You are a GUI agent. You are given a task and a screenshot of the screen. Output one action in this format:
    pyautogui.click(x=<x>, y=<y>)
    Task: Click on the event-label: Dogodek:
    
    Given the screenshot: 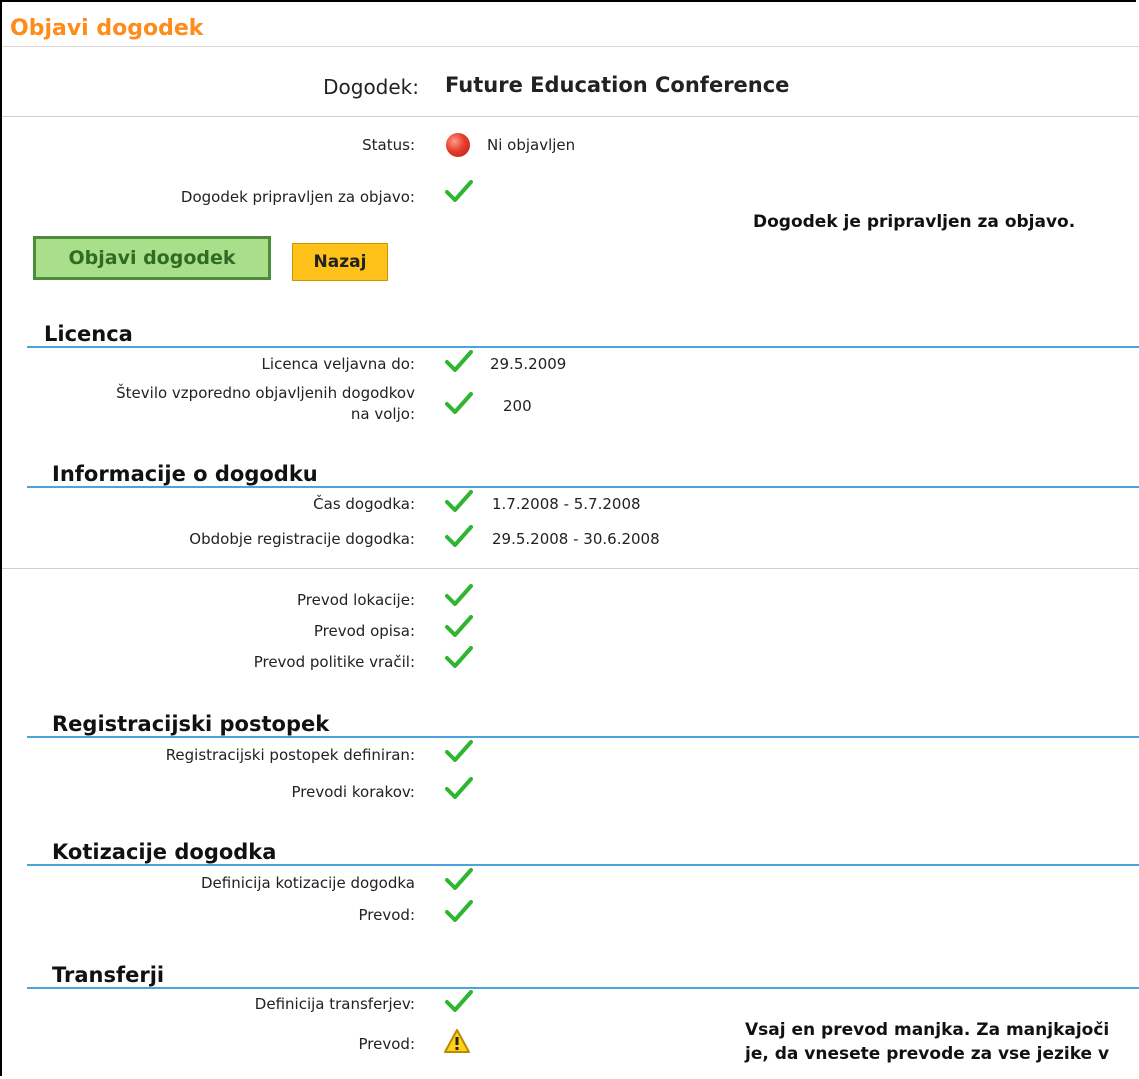 What is the action you would take?
    pyautogui.click(x=371, y=87)
    